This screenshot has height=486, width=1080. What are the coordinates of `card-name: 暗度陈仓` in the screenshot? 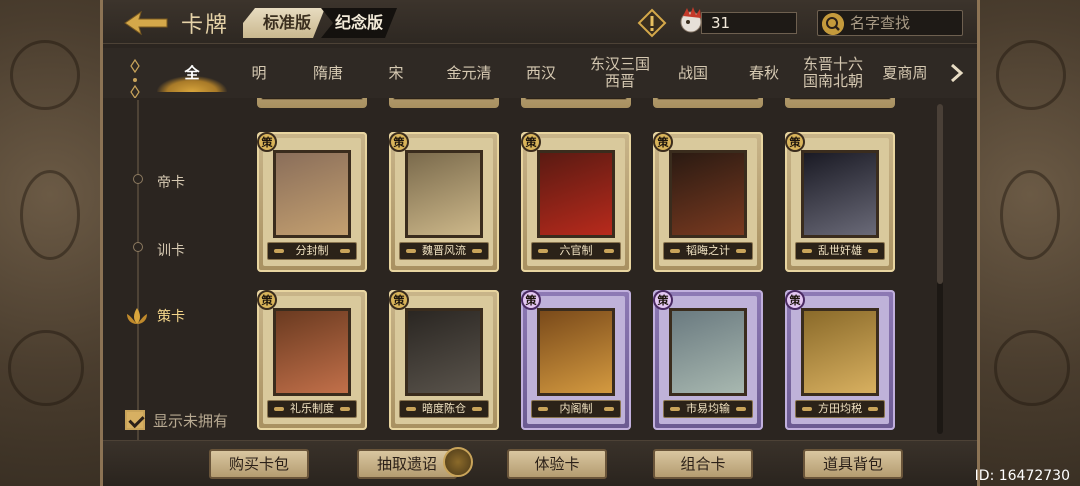 It's located at (444, 409).